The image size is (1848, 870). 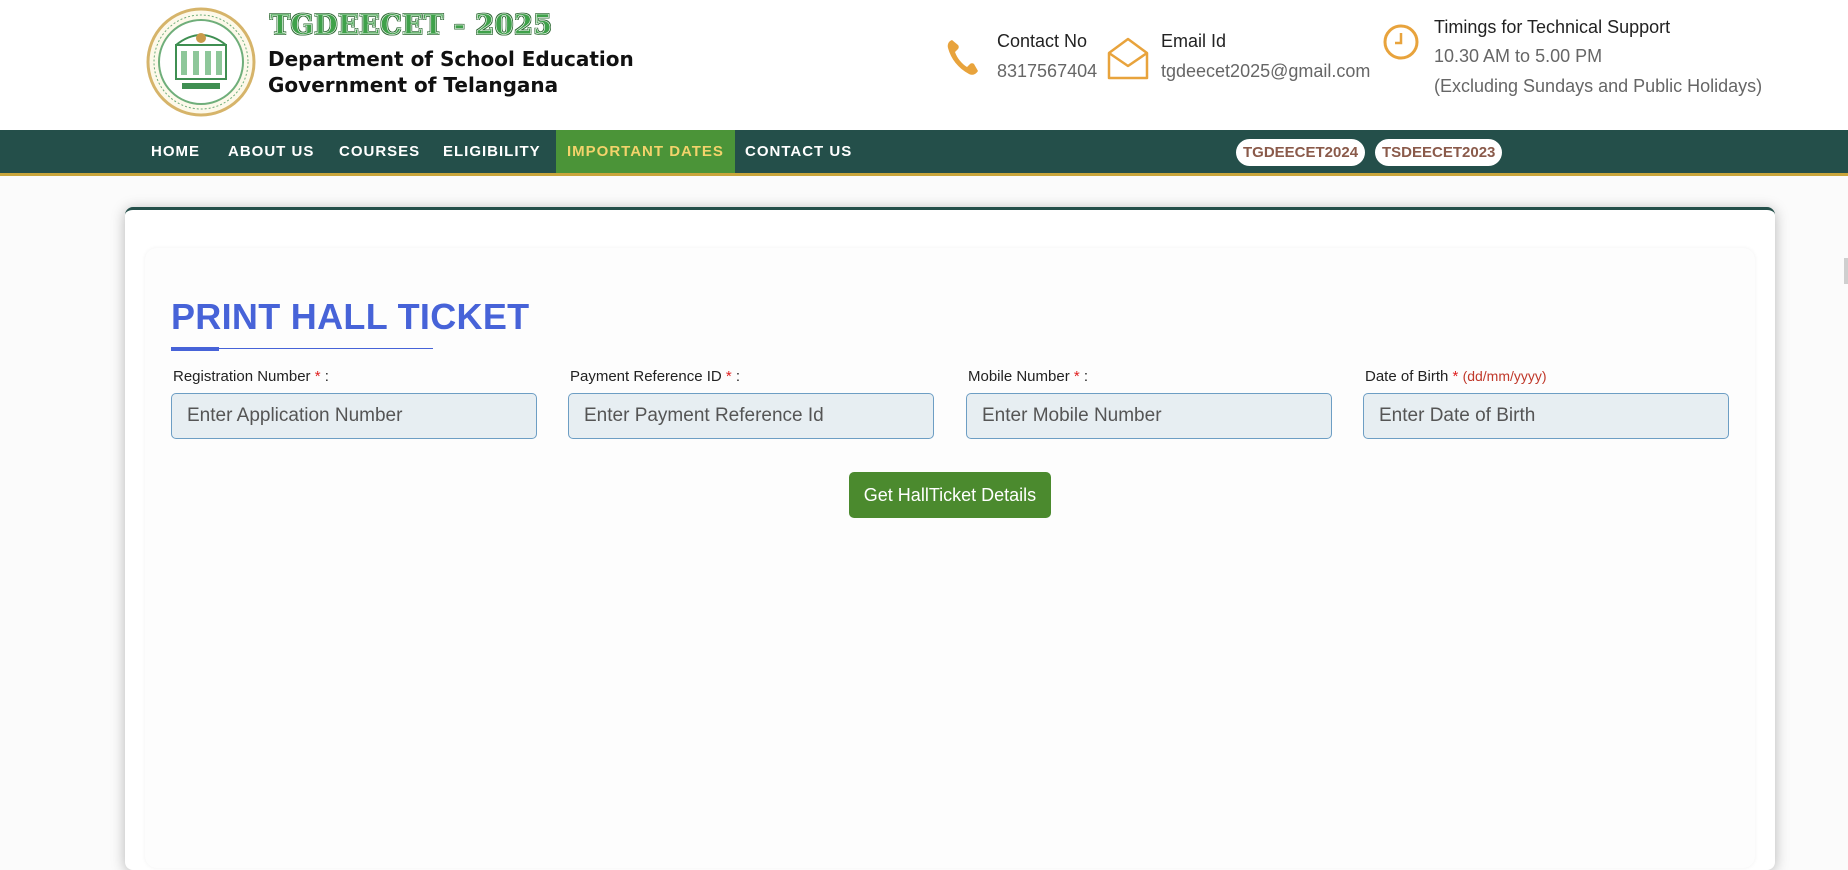 I want to click on contact-label: Contact No, so click(x=1042, y=41).